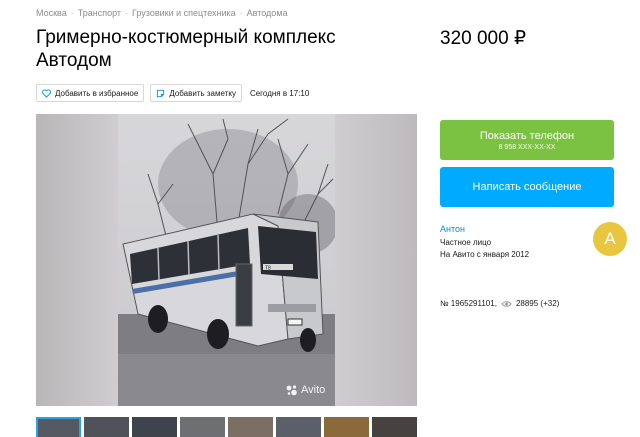  I want to click on add-note-label: Добавить заметку, so click(202, 93).